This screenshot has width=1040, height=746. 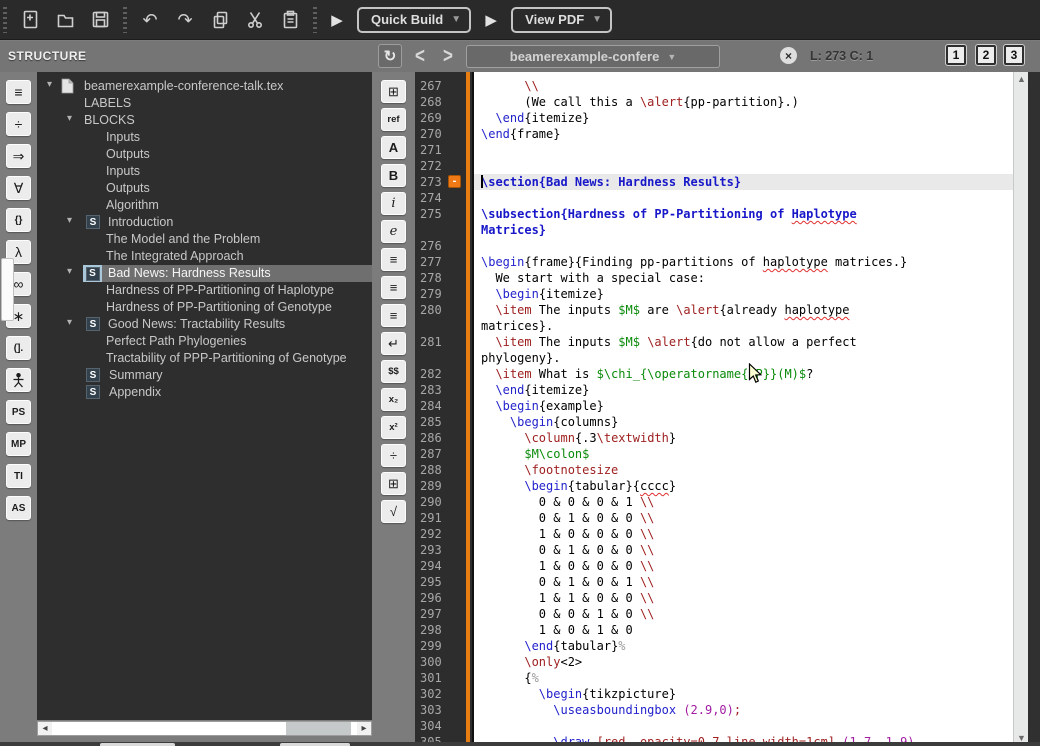 I want to click on code-line-292: 1 & 0 & 0 & 0 \\, so click(x=743, y=534).